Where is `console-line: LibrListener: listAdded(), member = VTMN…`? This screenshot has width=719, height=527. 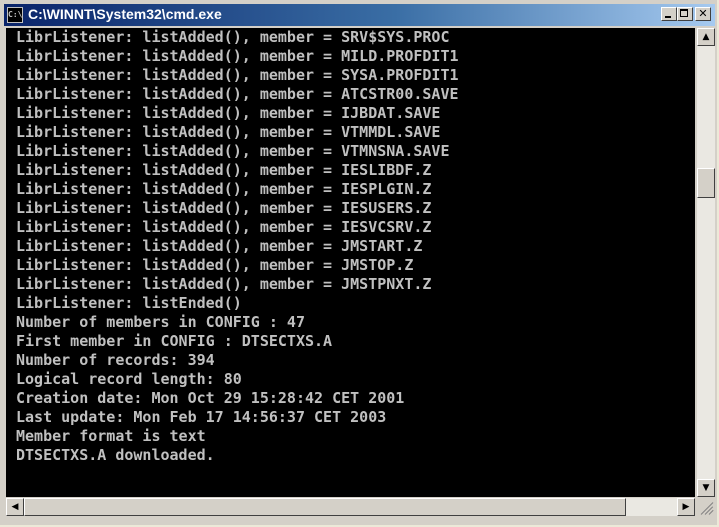 console-line: LibrListener: listAdded(), member = VTMN… is located at coordinates (233, 151).